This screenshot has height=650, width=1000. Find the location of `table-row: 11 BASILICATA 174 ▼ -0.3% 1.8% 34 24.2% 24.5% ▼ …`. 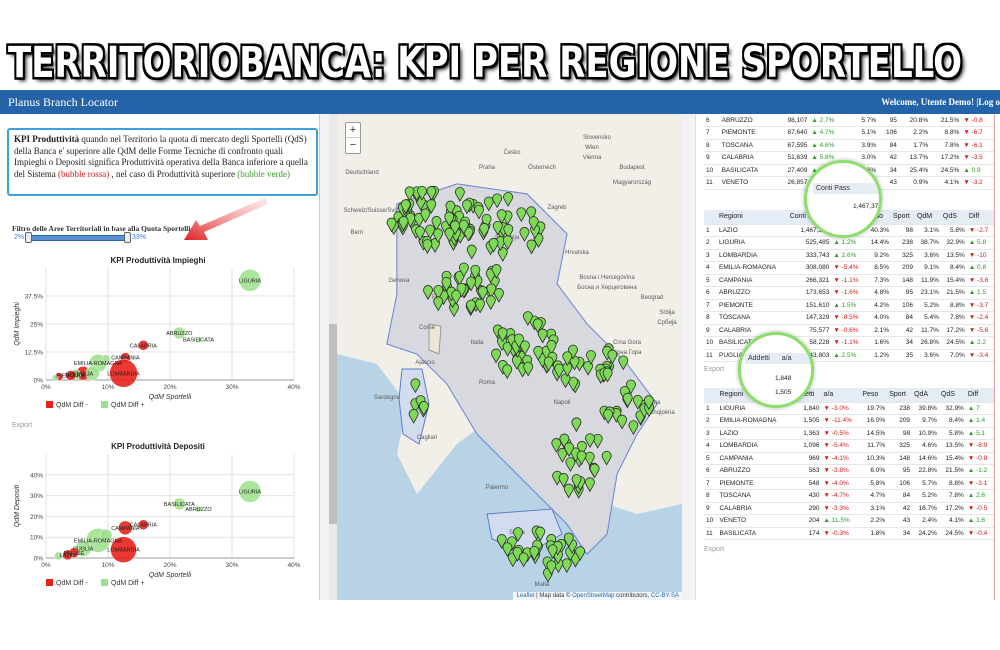

table-row: 11 BASILICATA 174 ▼ -0.3% 1.8% 34 24.2% 24.5% ▼ … is located at coordinates (849, 533).